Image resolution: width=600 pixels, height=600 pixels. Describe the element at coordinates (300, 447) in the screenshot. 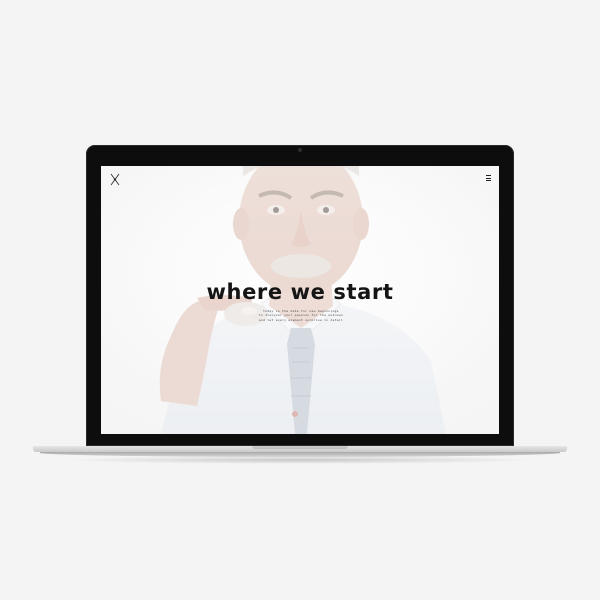

I see `laptop-notch` at that location.